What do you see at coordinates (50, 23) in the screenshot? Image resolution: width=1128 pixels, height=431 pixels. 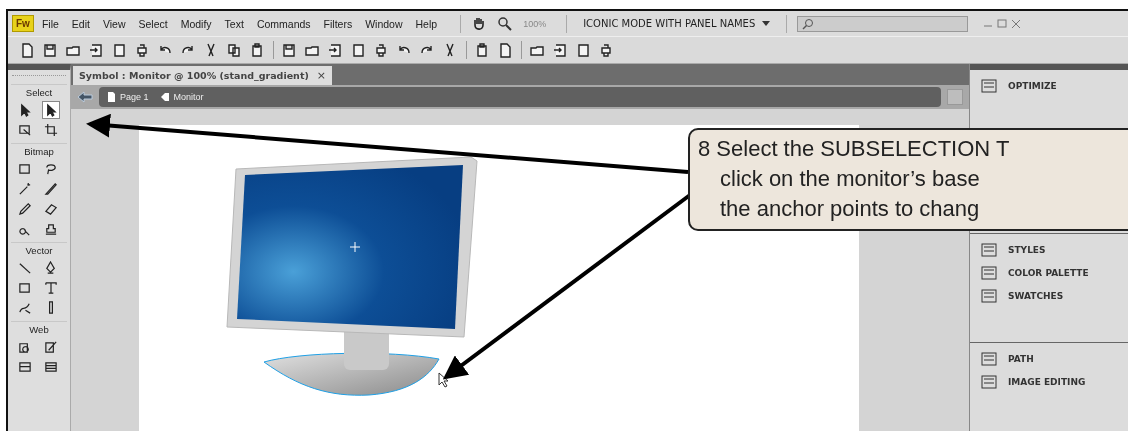 I see `menu-item: File` at bounding box center [50, 23].